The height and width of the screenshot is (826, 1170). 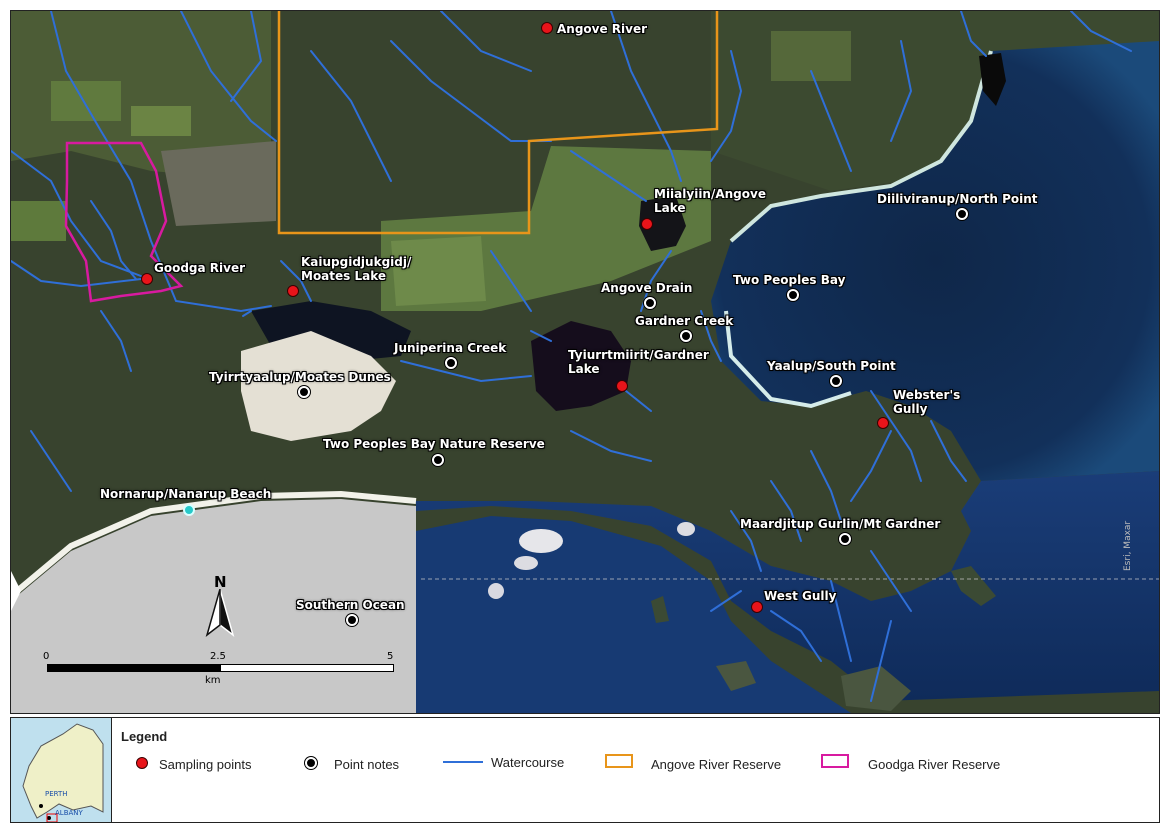 What do you see at coordinates (218, 656) in the screenshot?
I see `scale-tick-label: 2.5` at bounding box center [218, 656].